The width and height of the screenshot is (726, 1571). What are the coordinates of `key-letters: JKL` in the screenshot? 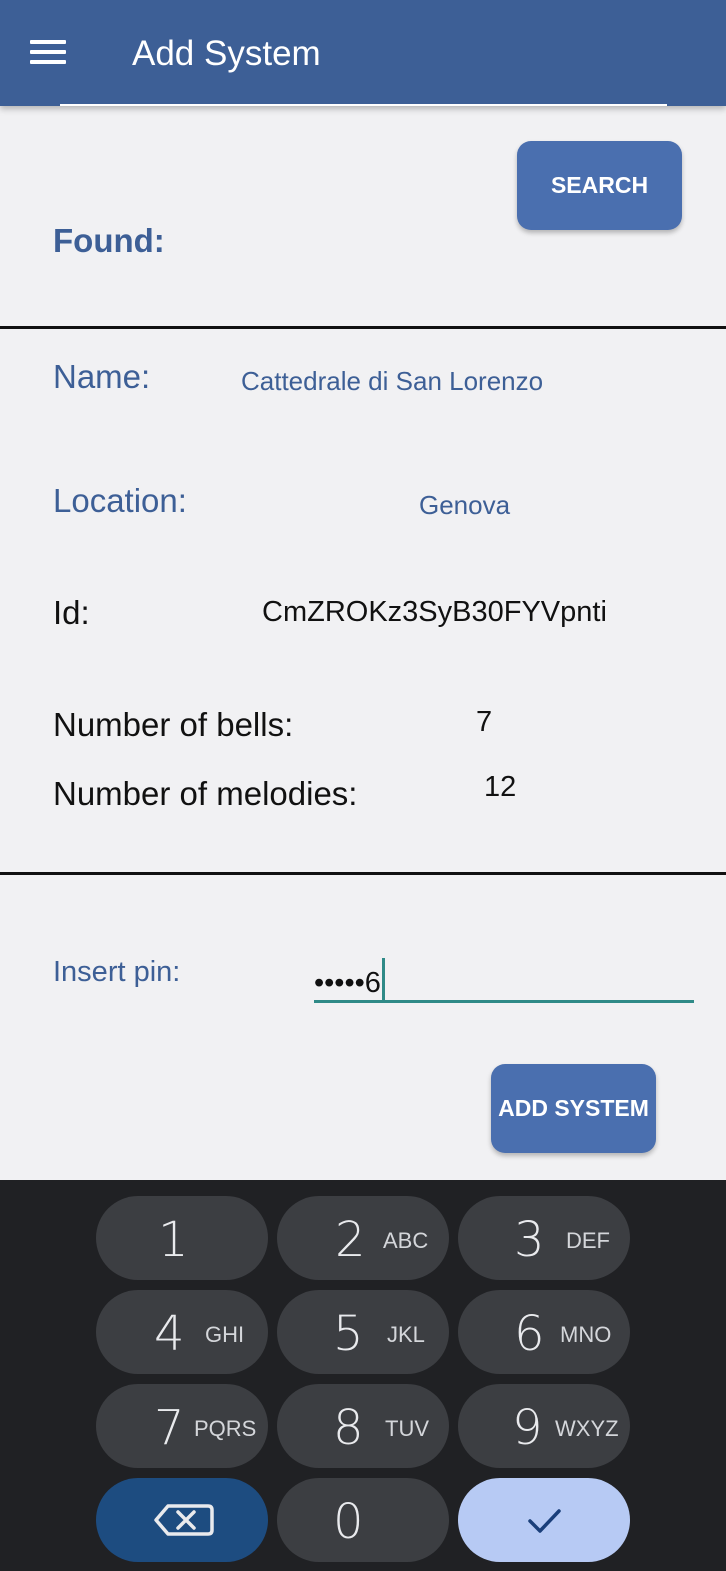 It's located at (406, 1334).